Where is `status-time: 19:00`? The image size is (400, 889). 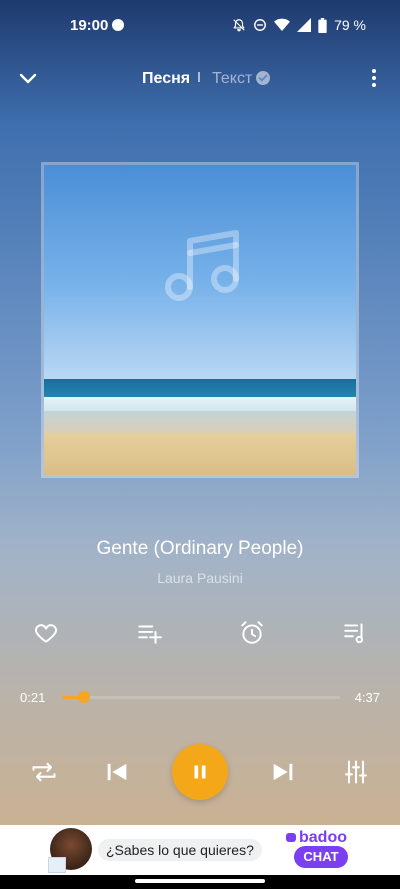 status-time: 19:00 is located at coordinates (89, 25).